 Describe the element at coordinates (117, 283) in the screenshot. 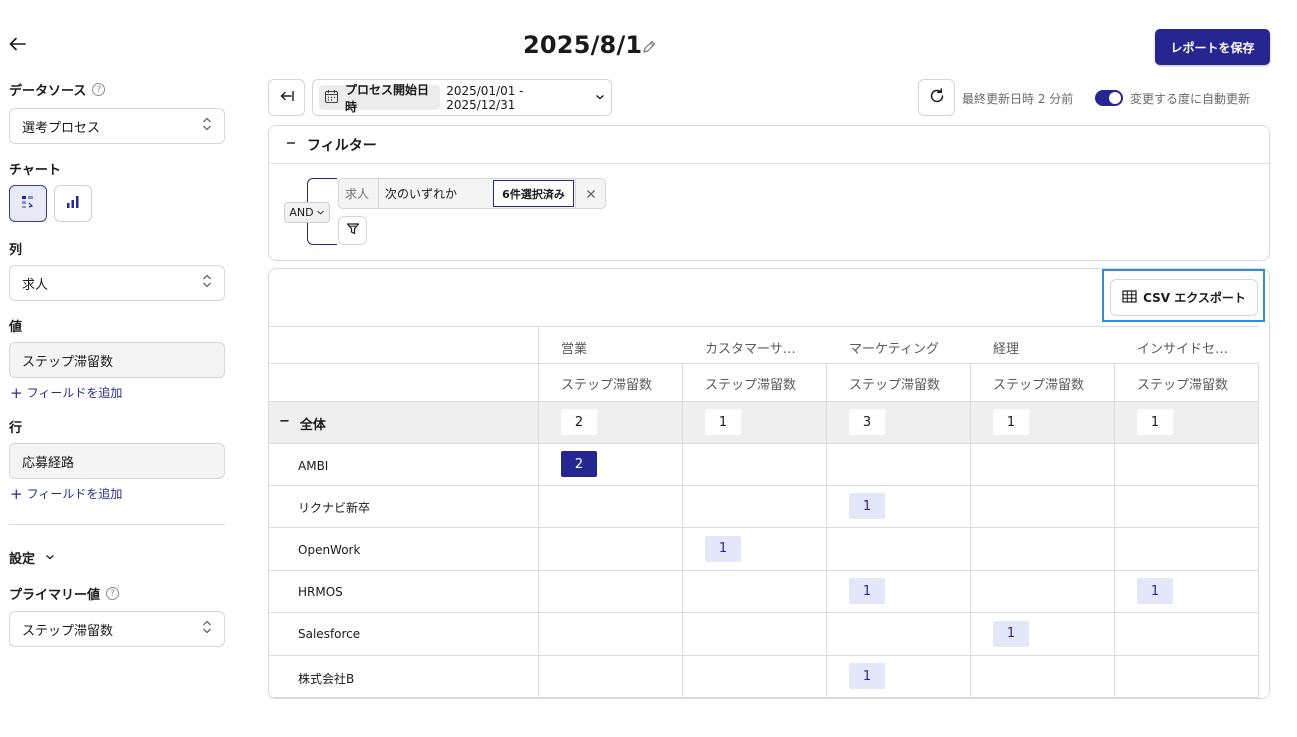

I see `columns-select: 求人` at that location.